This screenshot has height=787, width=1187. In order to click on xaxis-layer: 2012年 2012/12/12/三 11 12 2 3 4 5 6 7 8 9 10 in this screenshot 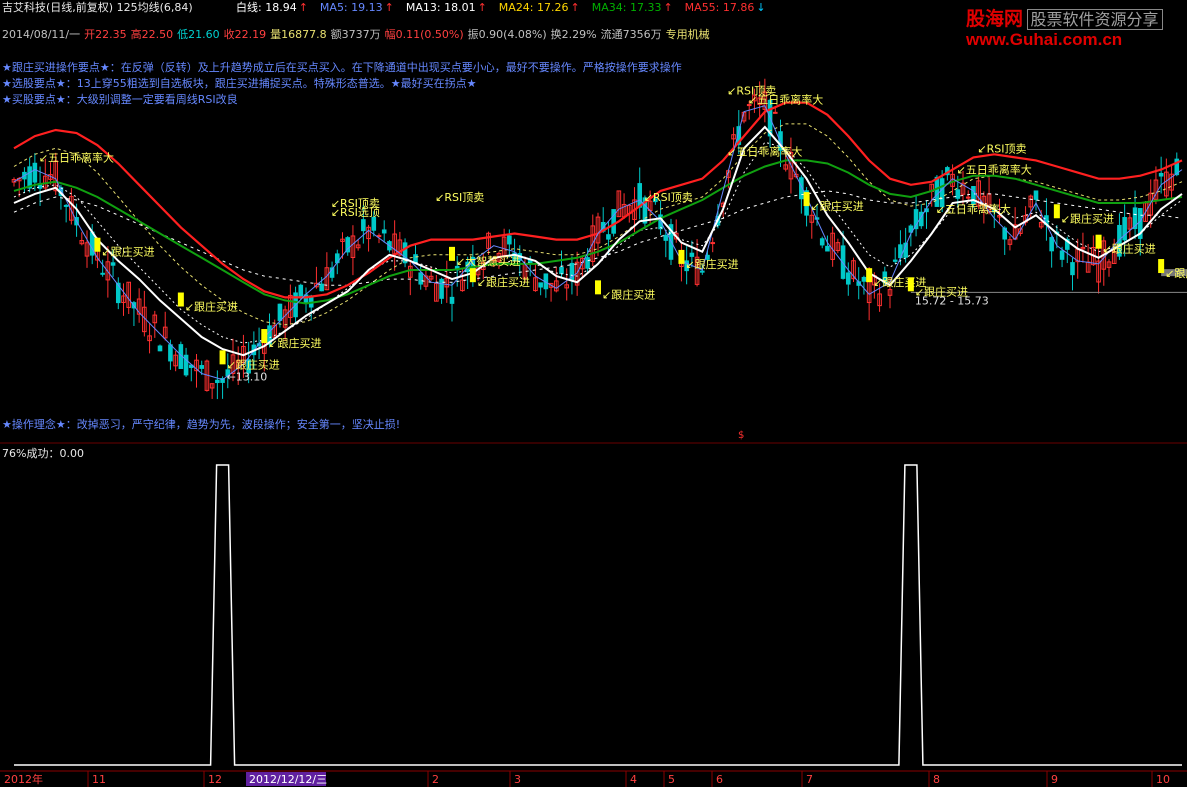, I will do `click(587, 779)`.